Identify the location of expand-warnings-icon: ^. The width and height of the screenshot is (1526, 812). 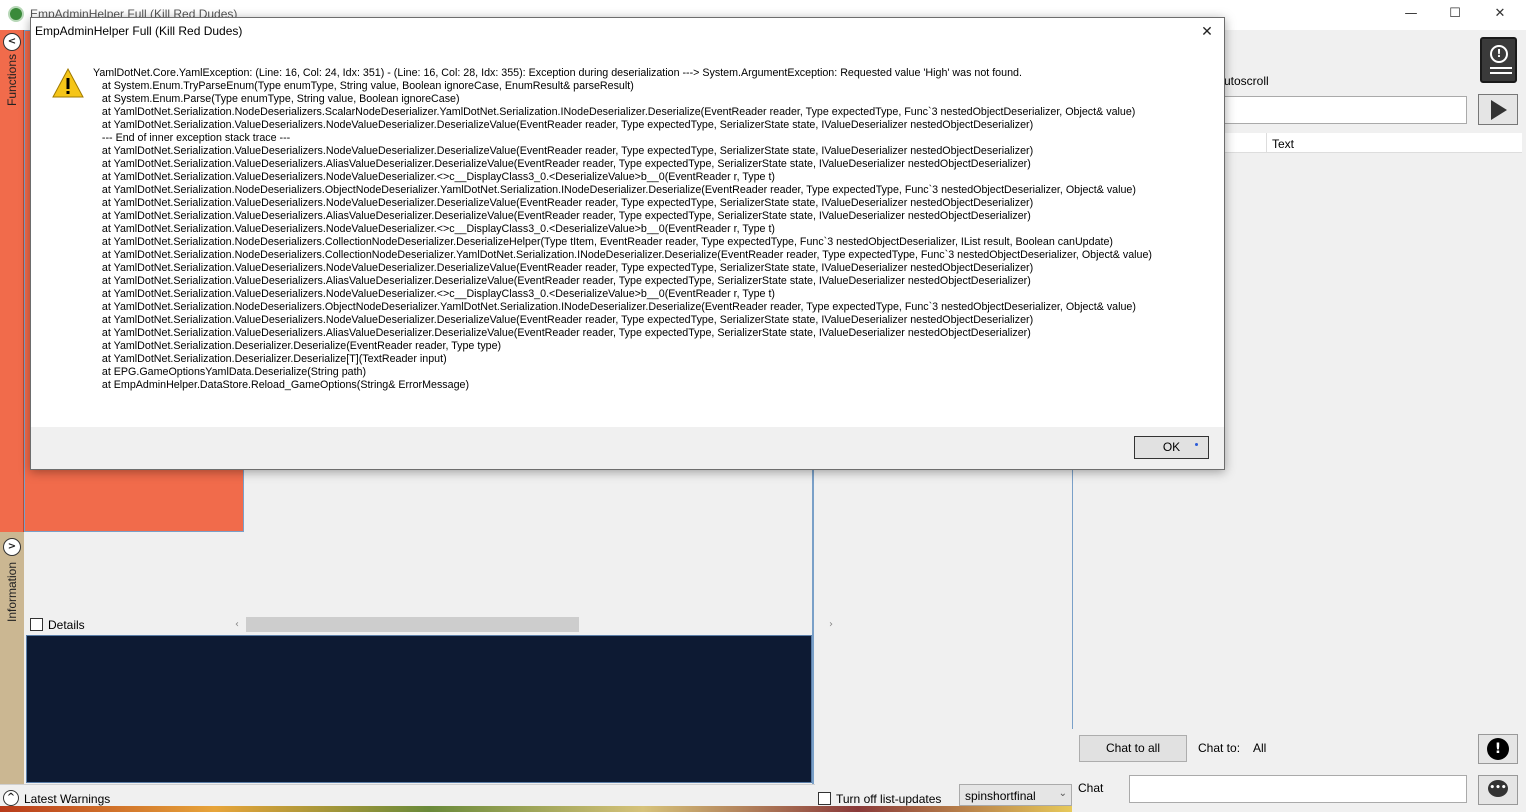
(11, 798).